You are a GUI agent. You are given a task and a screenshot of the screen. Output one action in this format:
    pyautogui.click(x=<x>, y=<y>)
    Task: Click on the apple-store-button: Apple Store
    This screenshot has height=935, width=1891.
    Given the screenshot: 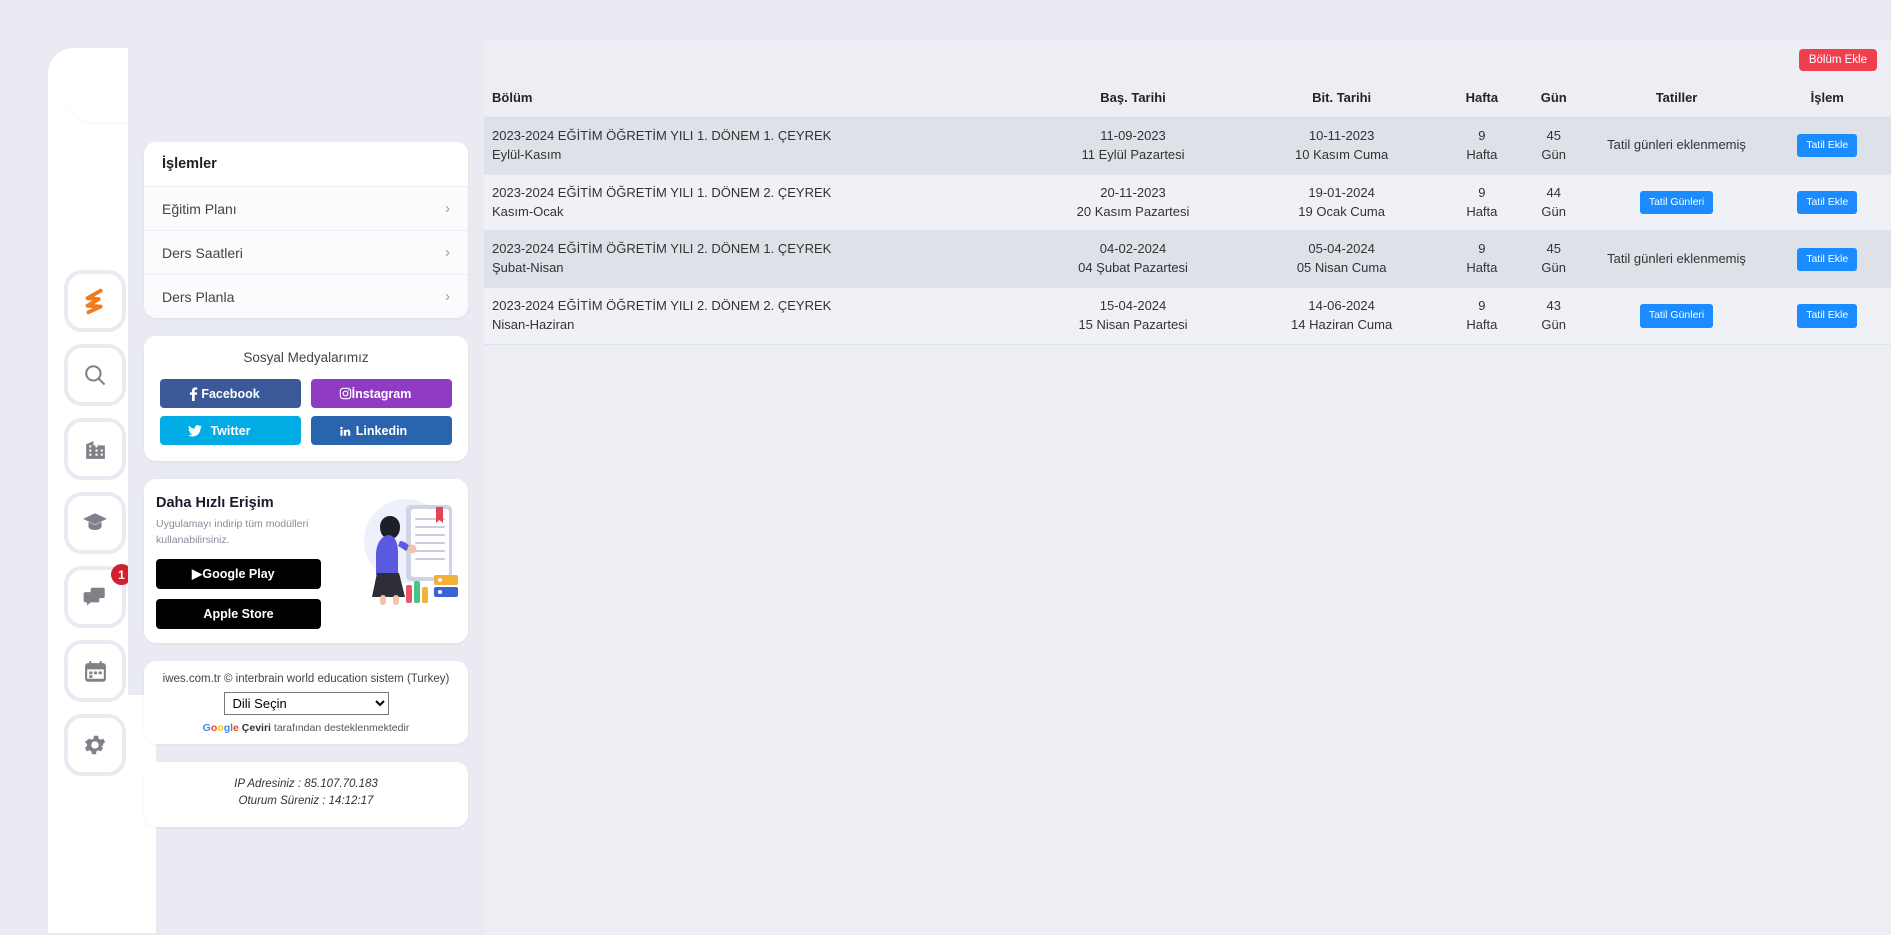 What is the action you would take?
    pyautogui.click(x=238, y=613)
    